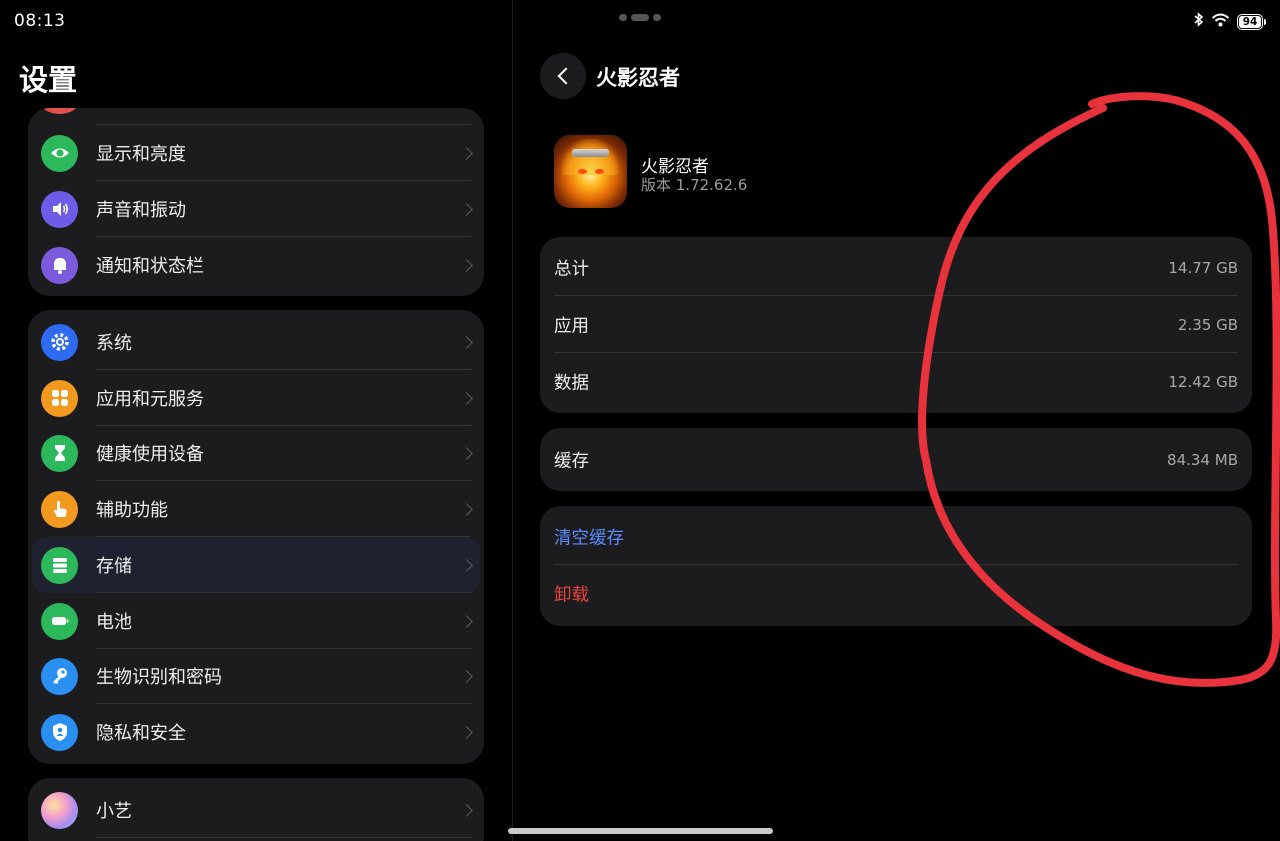  Describe the element at coordinates (59, 509) in the screenshot. I see `hand-pointer-icon` at that location.